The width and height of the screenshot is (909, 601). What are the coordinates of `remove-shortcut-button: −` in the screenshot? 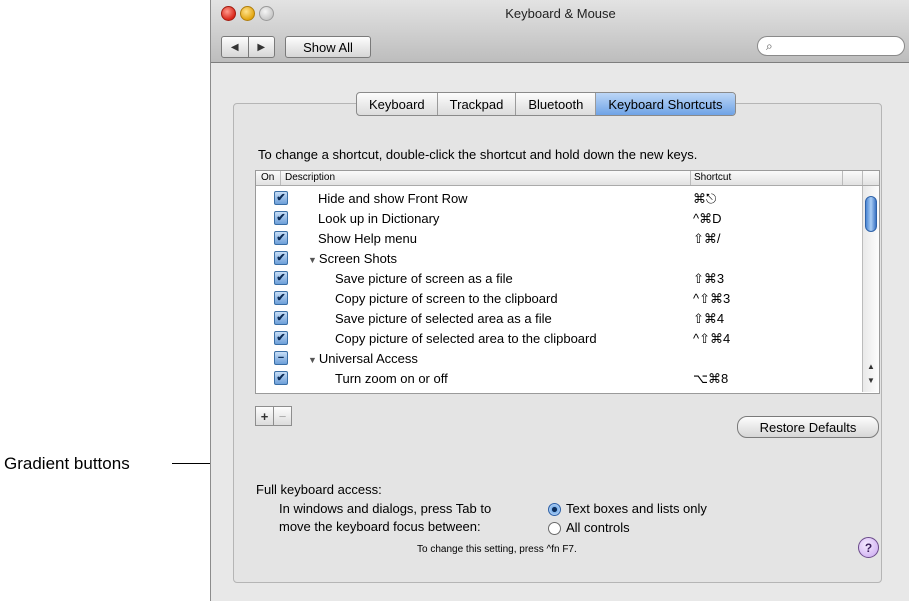 It's located at (282, 416).